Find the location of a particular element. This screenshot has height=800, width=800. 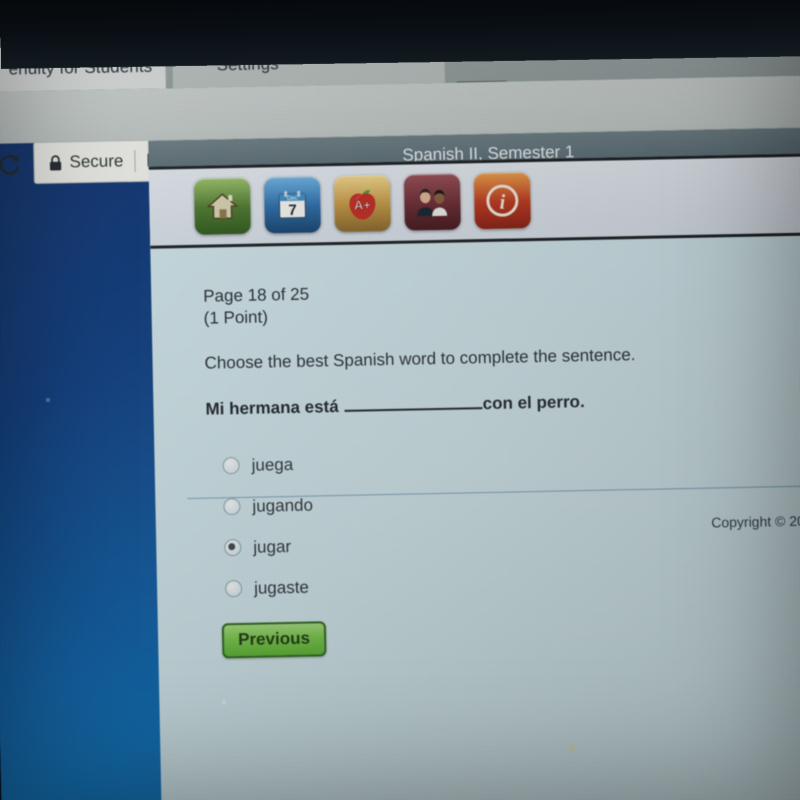

grades-icon: A+ is located at coordinates (362, 203).